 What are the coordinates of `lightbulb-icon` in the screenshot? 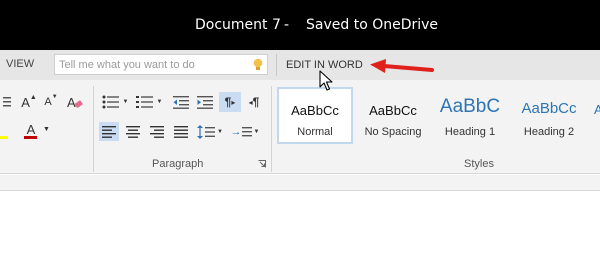 It's located at (258, 64).